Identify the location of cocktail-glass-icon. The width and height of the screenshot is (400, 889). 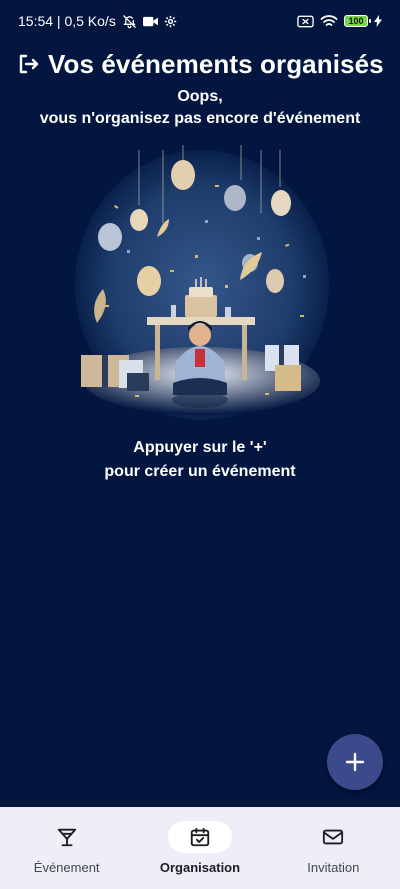
(67, 837).